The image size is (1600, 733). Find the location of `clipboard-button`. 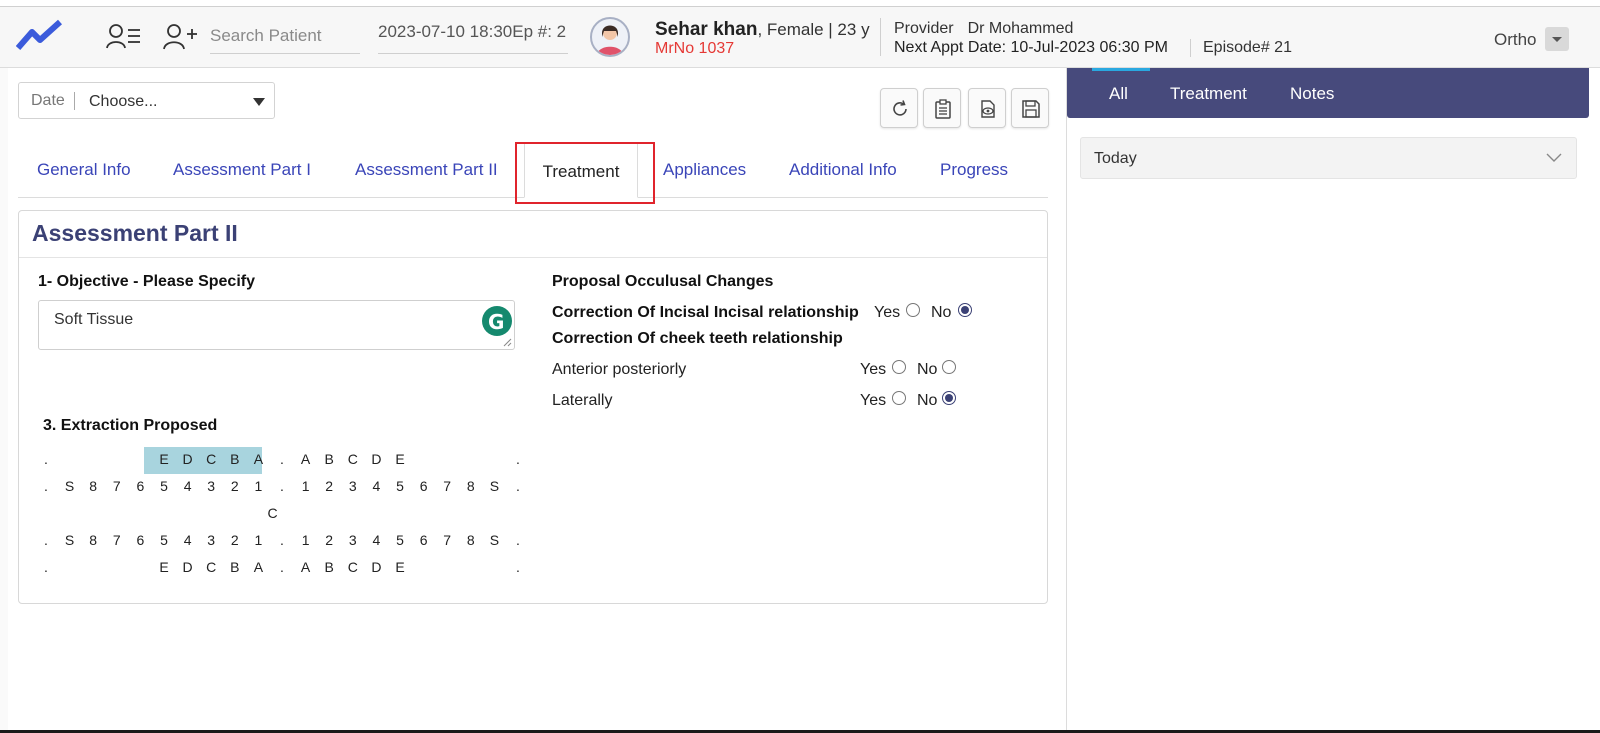

clipboard-button is located at coordinates (942, 108).